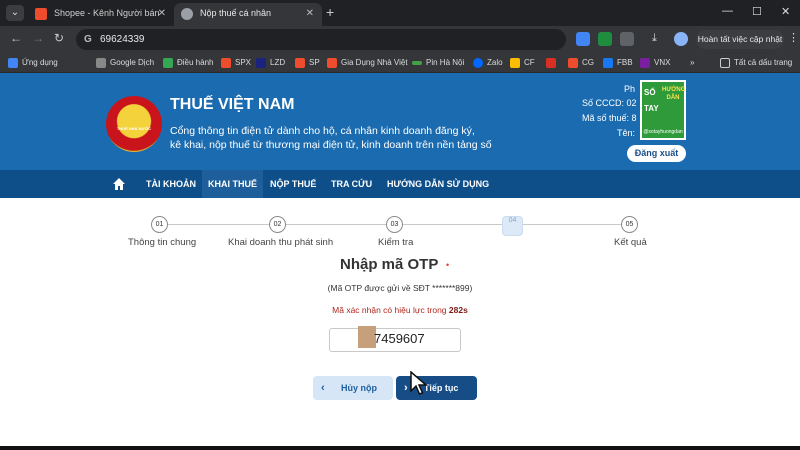 This screenshot has width=800, height=450. I want to click on bookmark-sp: SP, so click(307, 63).